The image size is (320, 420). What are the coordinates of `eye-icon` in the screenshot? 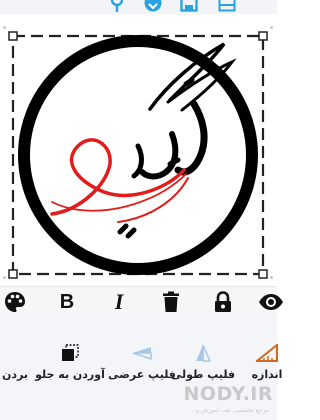 It's located at (271, 302).